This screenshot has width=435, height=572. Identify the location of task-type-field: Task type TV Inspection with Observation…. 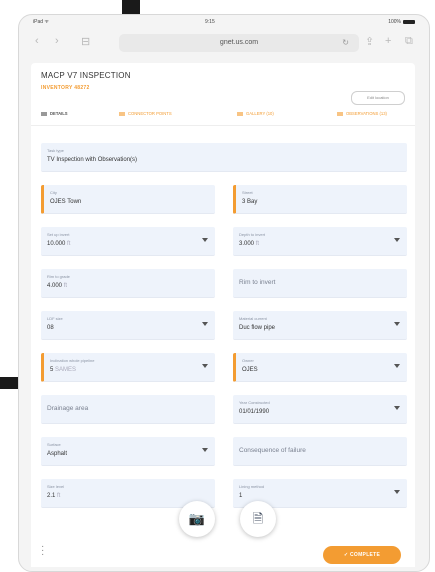
(224, 157).